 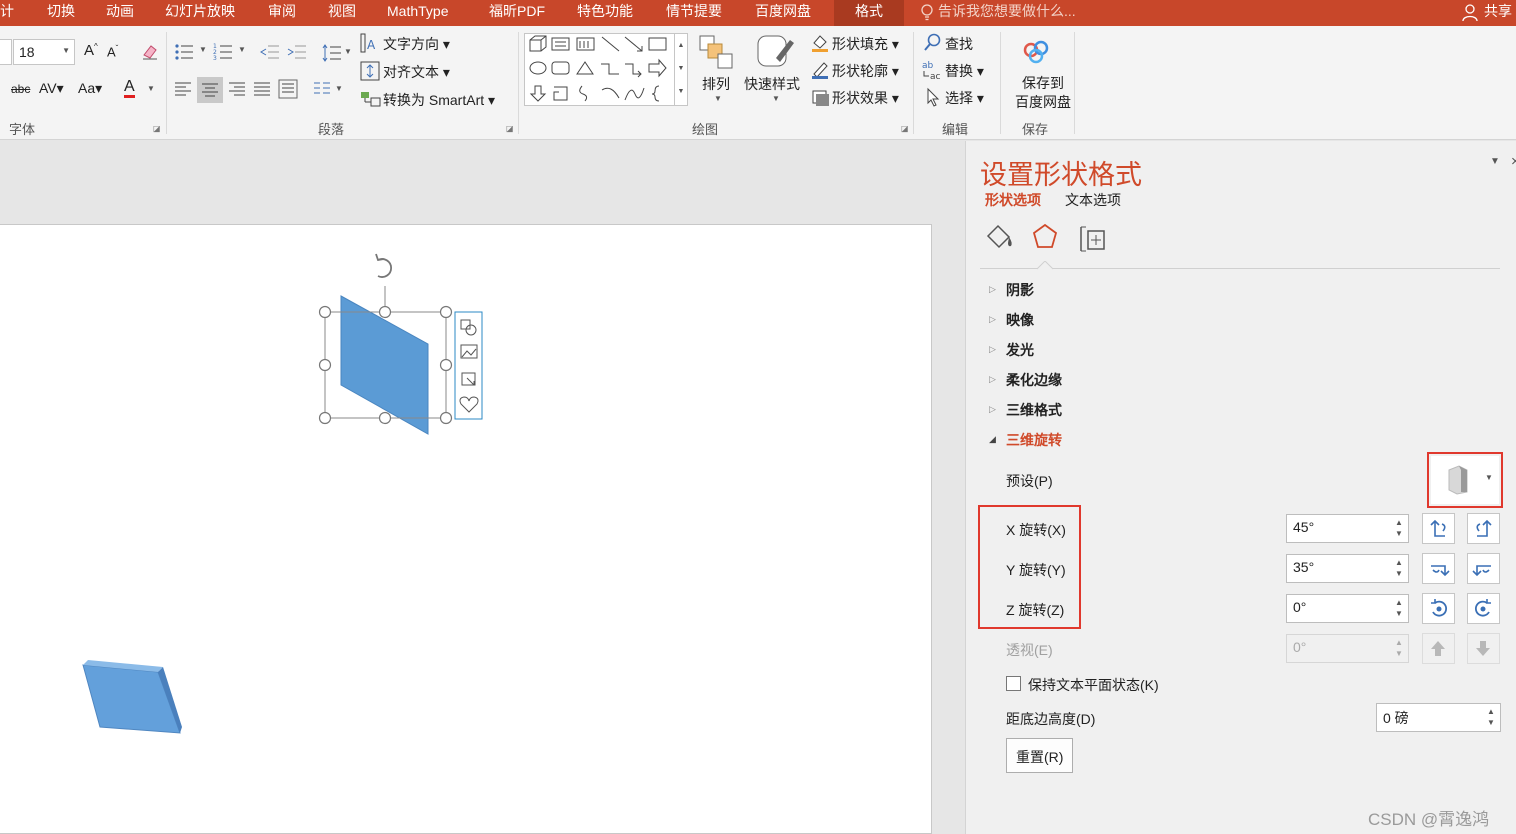 I want to click on section-reflection: 映像, so click(x=1020, y=320).